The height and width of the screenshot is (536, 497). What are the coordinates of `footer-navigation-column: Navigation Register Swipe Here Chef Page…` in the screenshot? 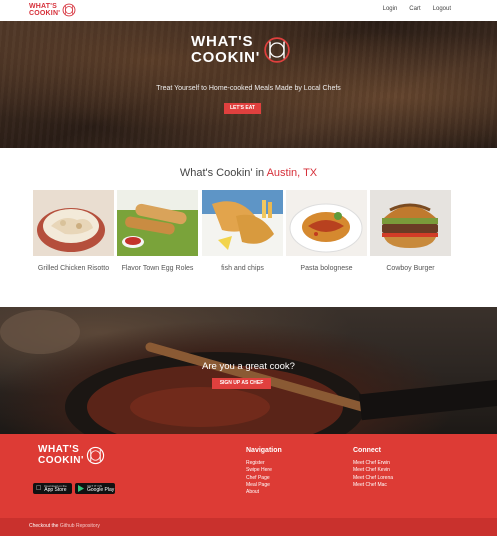 It's located at (264, 471).